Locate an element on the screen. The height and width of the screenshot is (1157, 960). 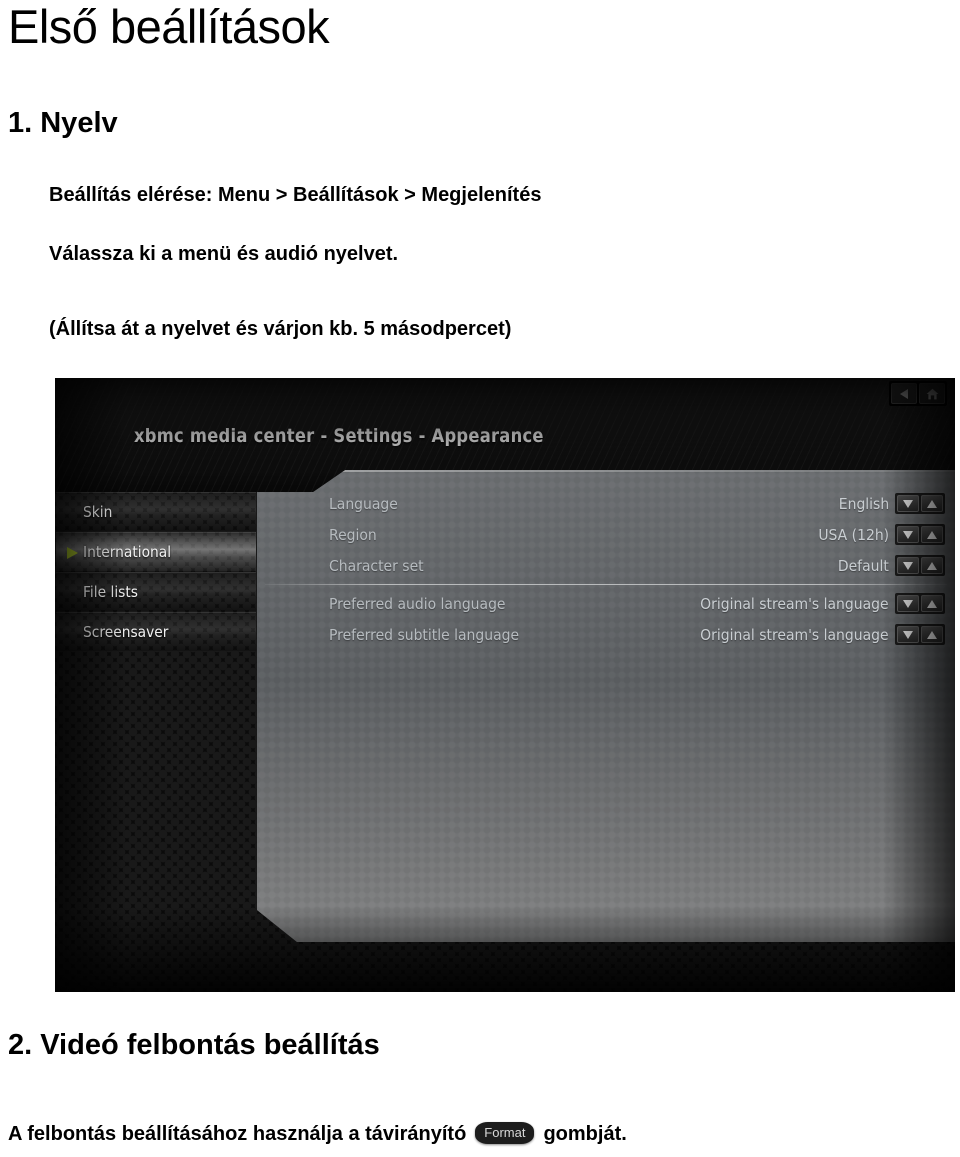
selection-arrow-icon is located at coordinates (72, 552).